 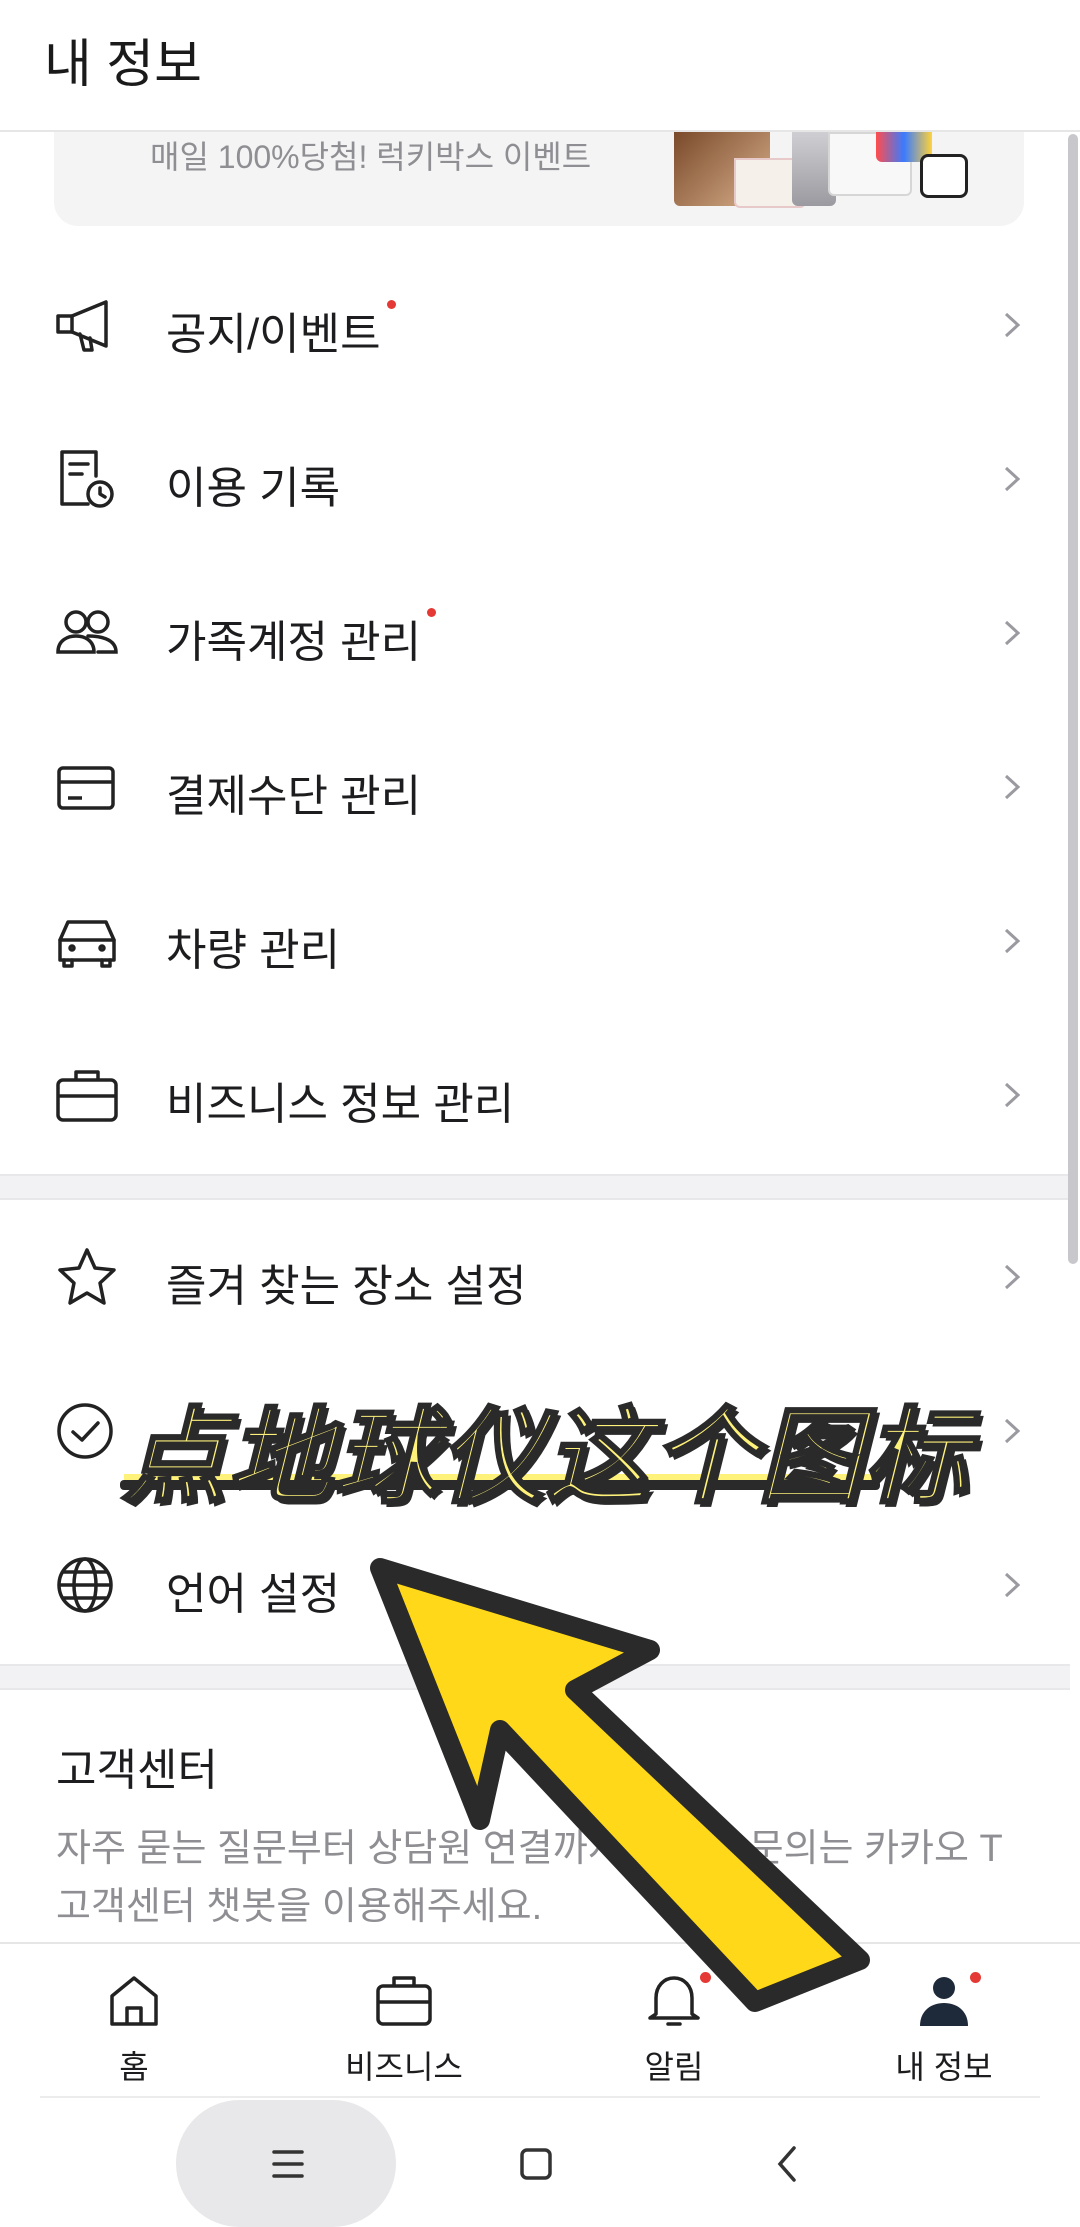 I want to click on page-title: 내 정보, so click(x=123, y=65).